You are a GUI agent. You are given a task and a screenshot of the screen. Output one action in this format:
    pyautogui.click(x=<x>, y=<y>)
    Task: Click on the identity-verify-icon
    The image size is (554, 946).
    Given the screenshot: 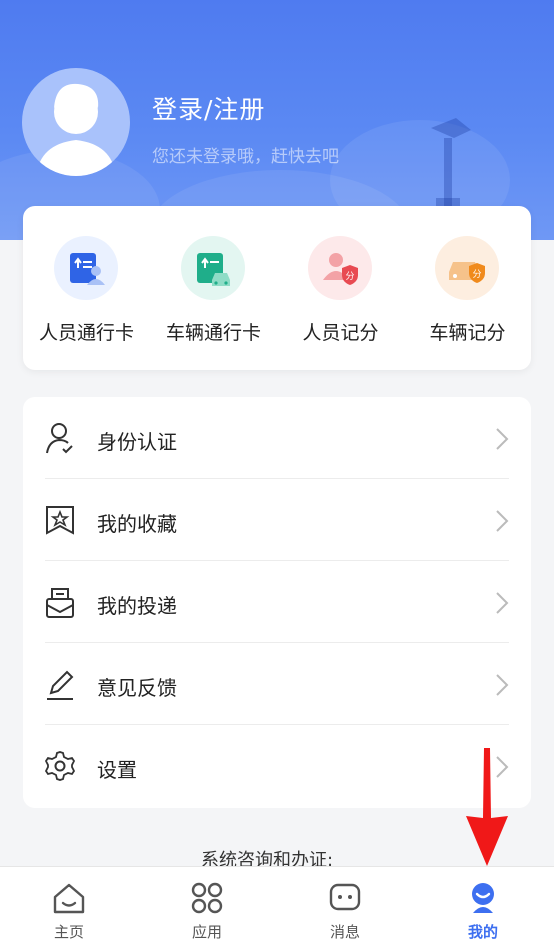 What is the action you would take?
    pyautogui.click(x=59, y=438)
    